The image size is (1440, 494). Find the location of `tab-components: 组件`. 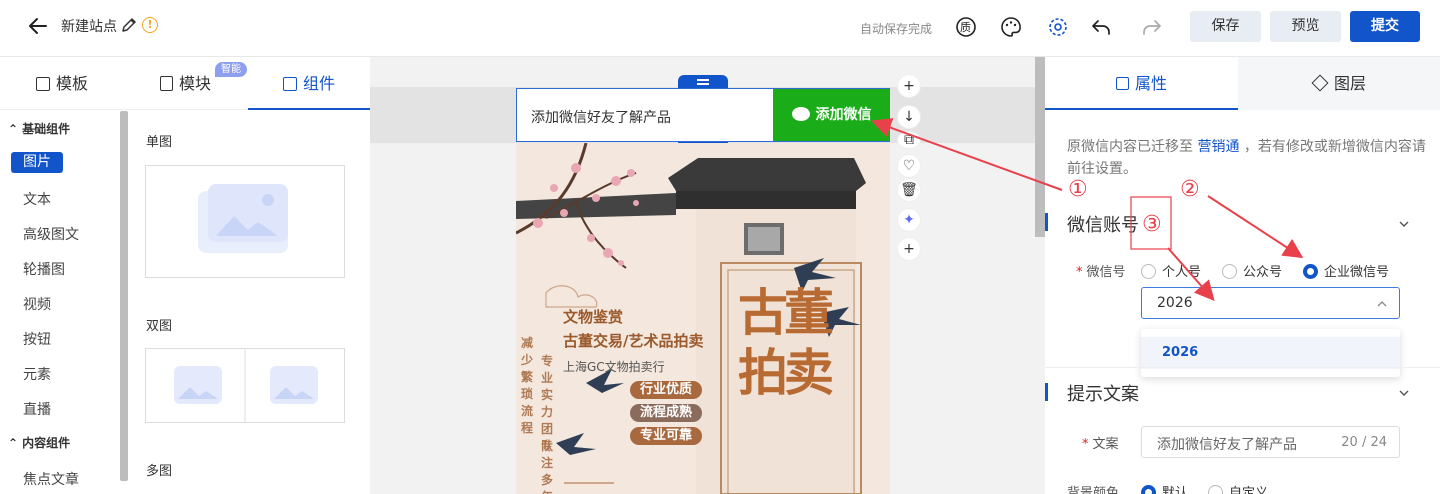

tab-components: 组件 is located at coordinates (309, 83).